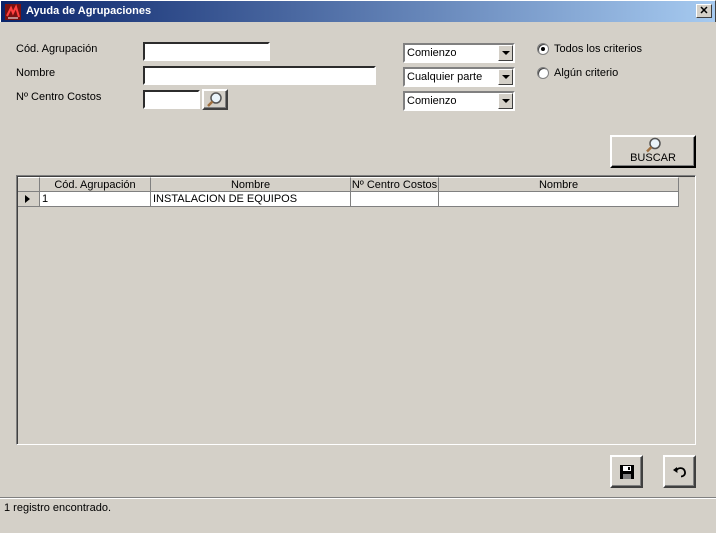 This screenshot has height=533, width=716. What do you see at coordinates (586, 73) in the screenshot?
I see `algun-criterio-label: Algún criterio` at bounding box center [586, 73].